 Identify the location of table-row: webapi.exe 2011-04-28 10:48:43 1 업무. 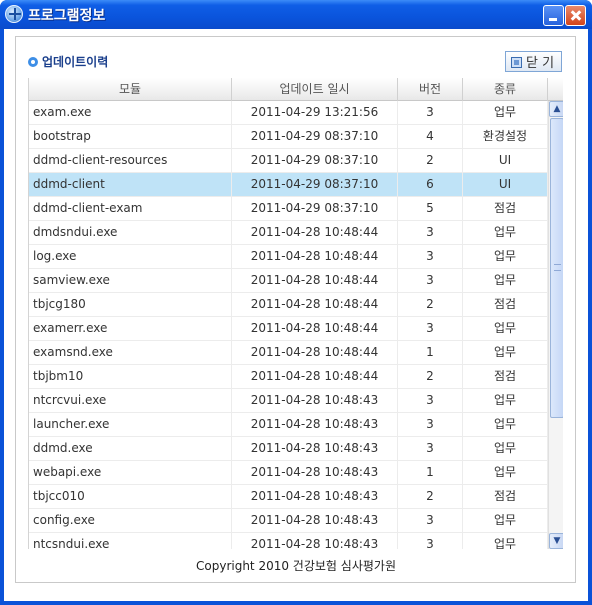
(288, 473).